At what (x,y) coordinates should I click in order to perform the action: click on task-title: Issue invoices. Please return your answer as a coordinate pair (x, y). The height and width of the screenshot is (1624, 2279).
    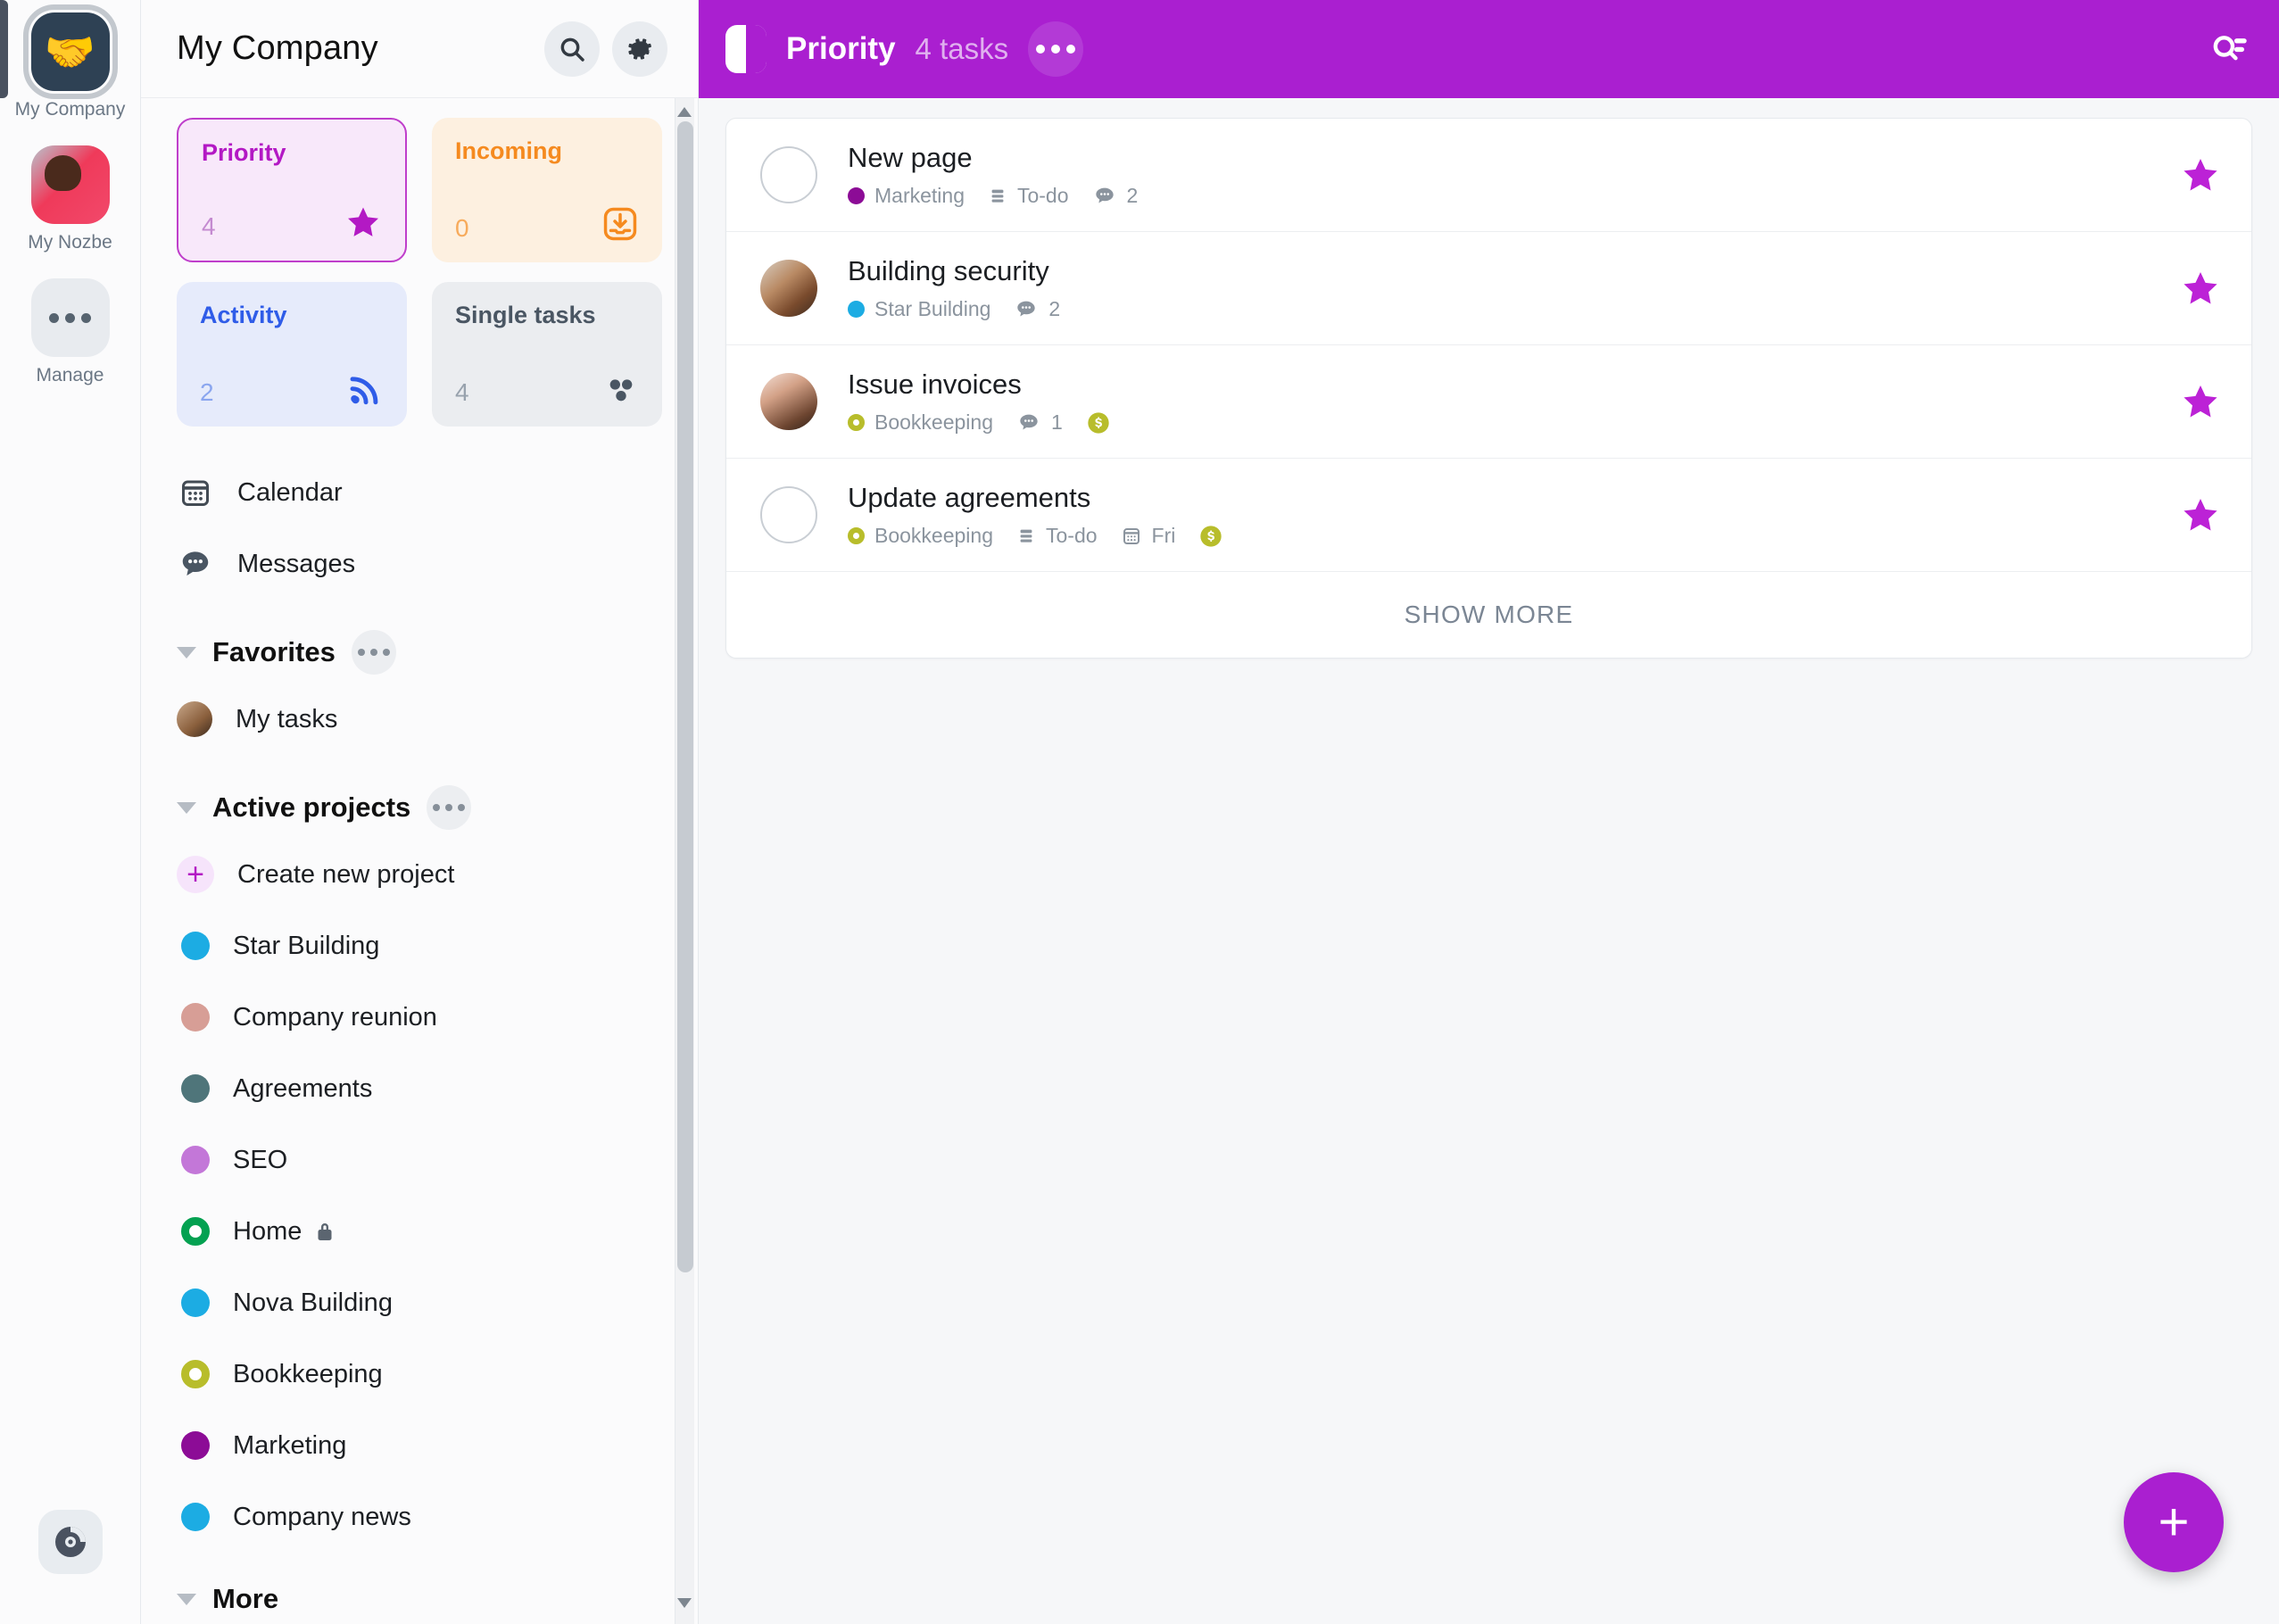
    Looking at the image, I should click on (935, 384).